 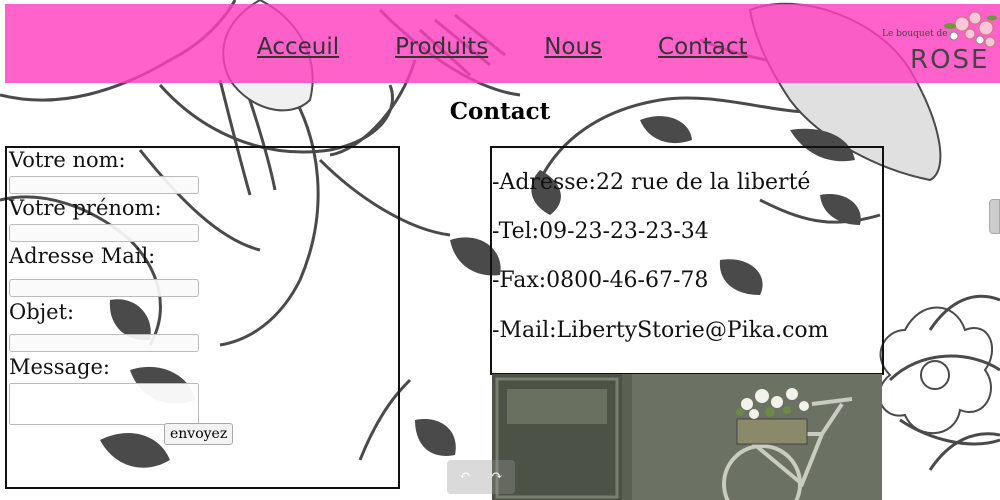 What do you see at coordinates (465, 476) in the screenshot?
I see `undo-arrow-icon: ↶` at bounding box center [465, 476].